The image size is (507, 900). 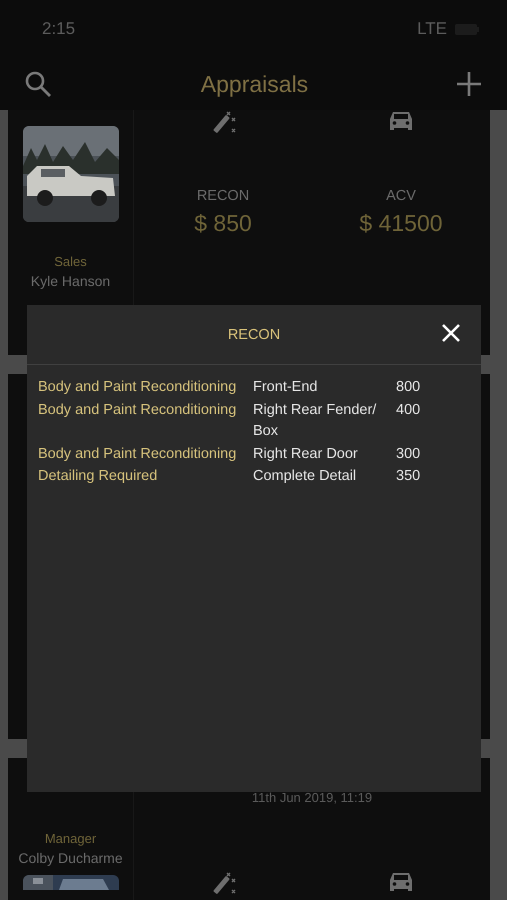 I want to click on person-name: Kyle Hanson, so click(x=70, y=281).